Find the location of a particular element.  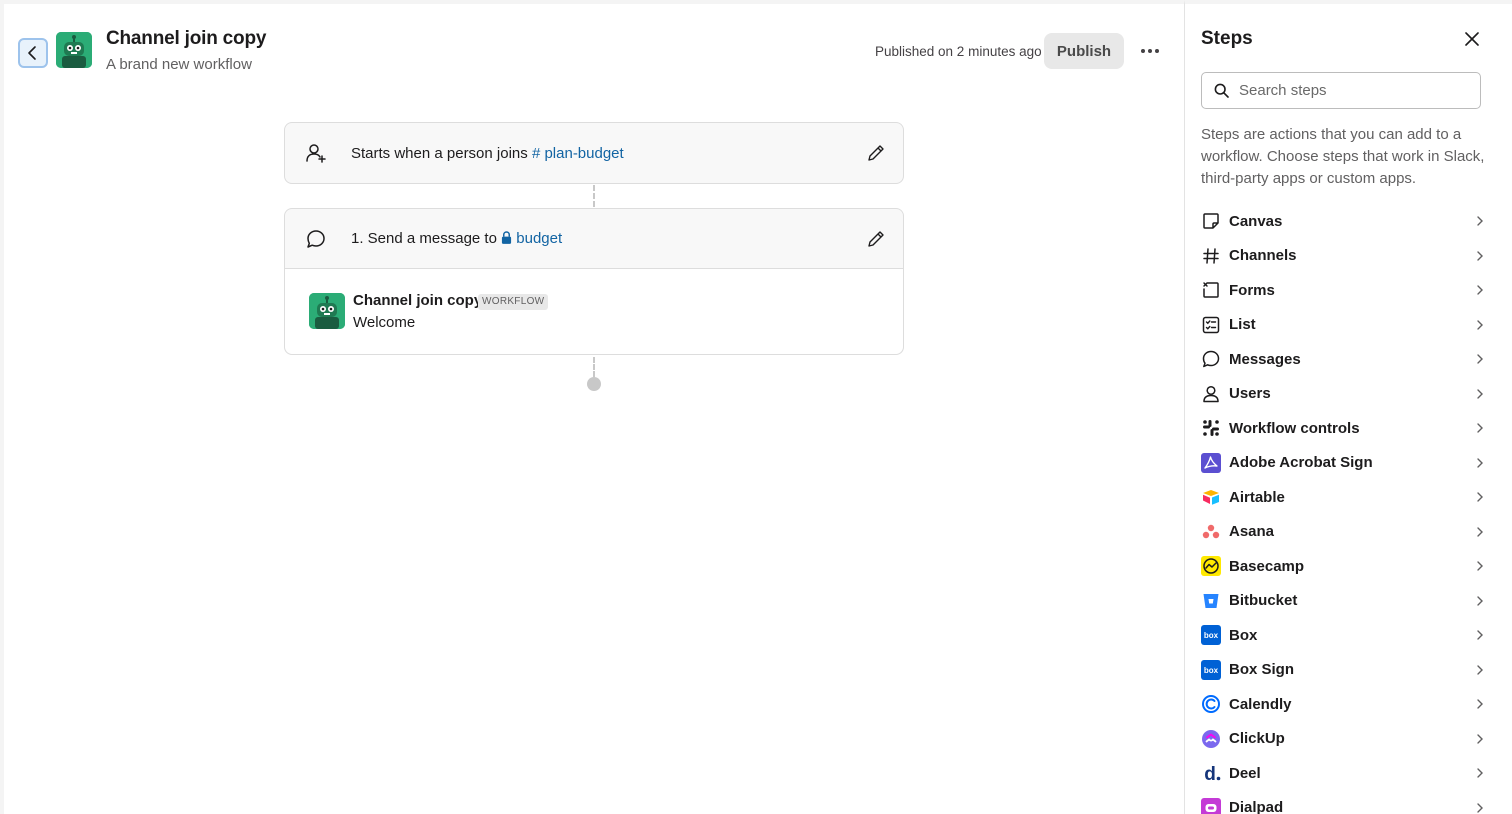

step-item-users: Users is located at coordinates (1349, 394).